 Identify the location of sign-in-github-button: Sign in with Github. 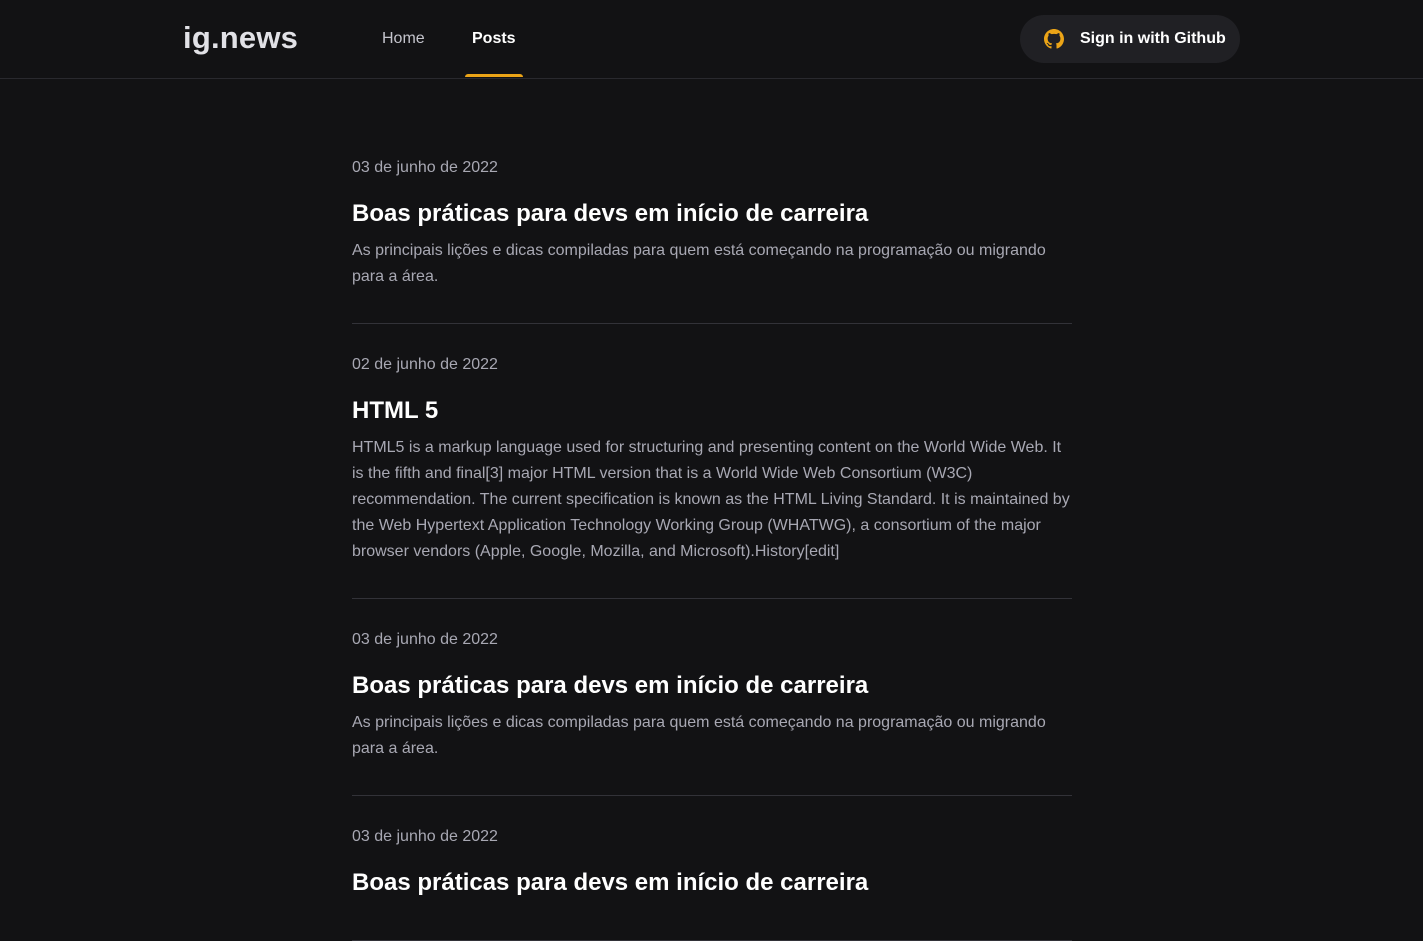
(1130, 39).